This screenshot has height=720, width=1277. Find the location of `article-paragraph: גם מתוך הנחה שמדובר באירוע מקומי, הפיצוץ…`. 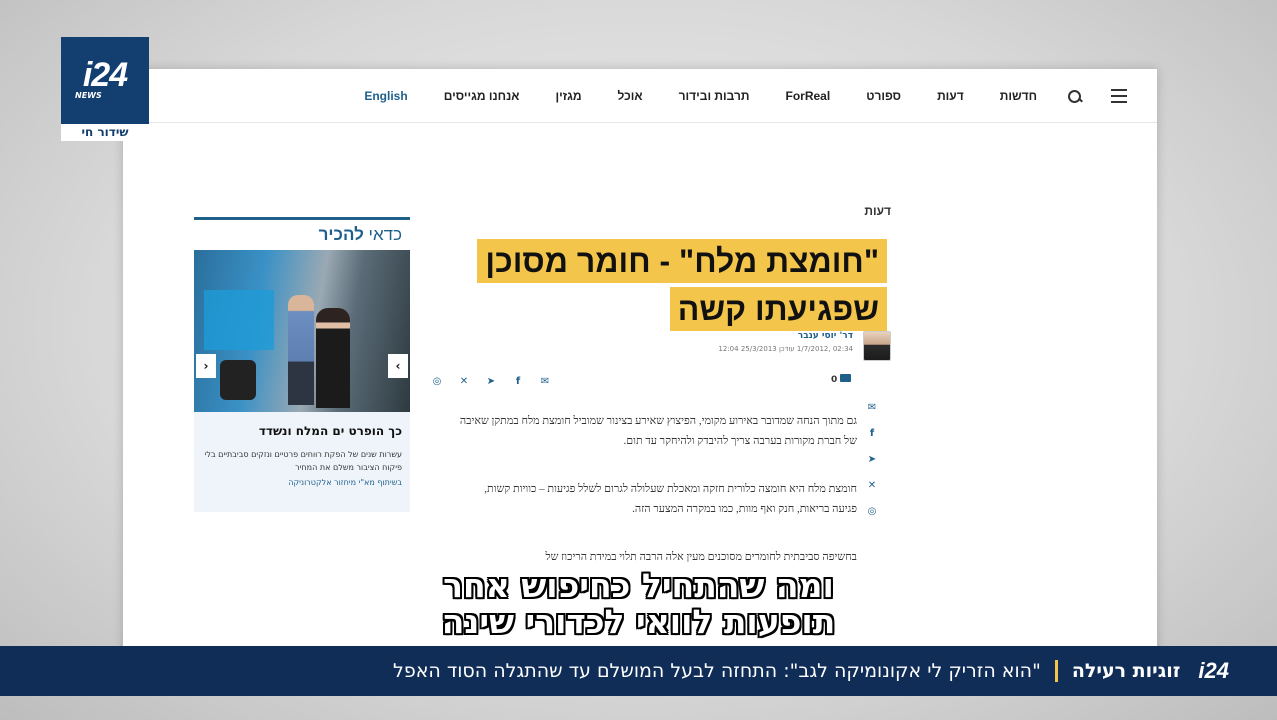

article-paragraph: גם מתוך הנחה שמדובר באירוע מקומי, הפיצוץ… is located at coordinates (658, 431).